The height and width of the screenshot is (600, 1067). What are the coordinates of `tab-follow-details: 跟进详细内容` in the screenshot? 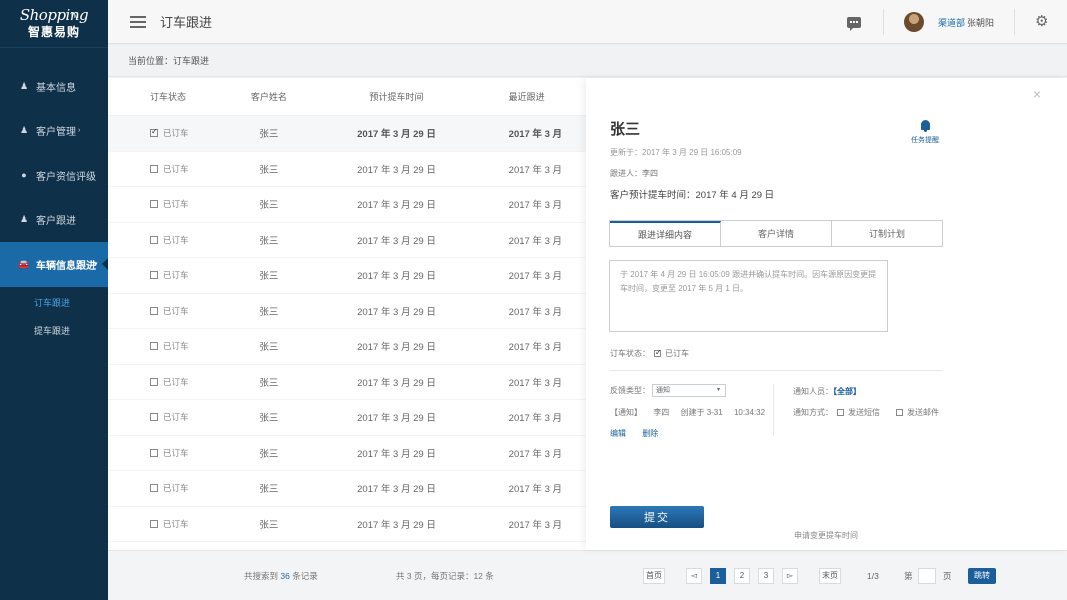 It's located at (665, 233).